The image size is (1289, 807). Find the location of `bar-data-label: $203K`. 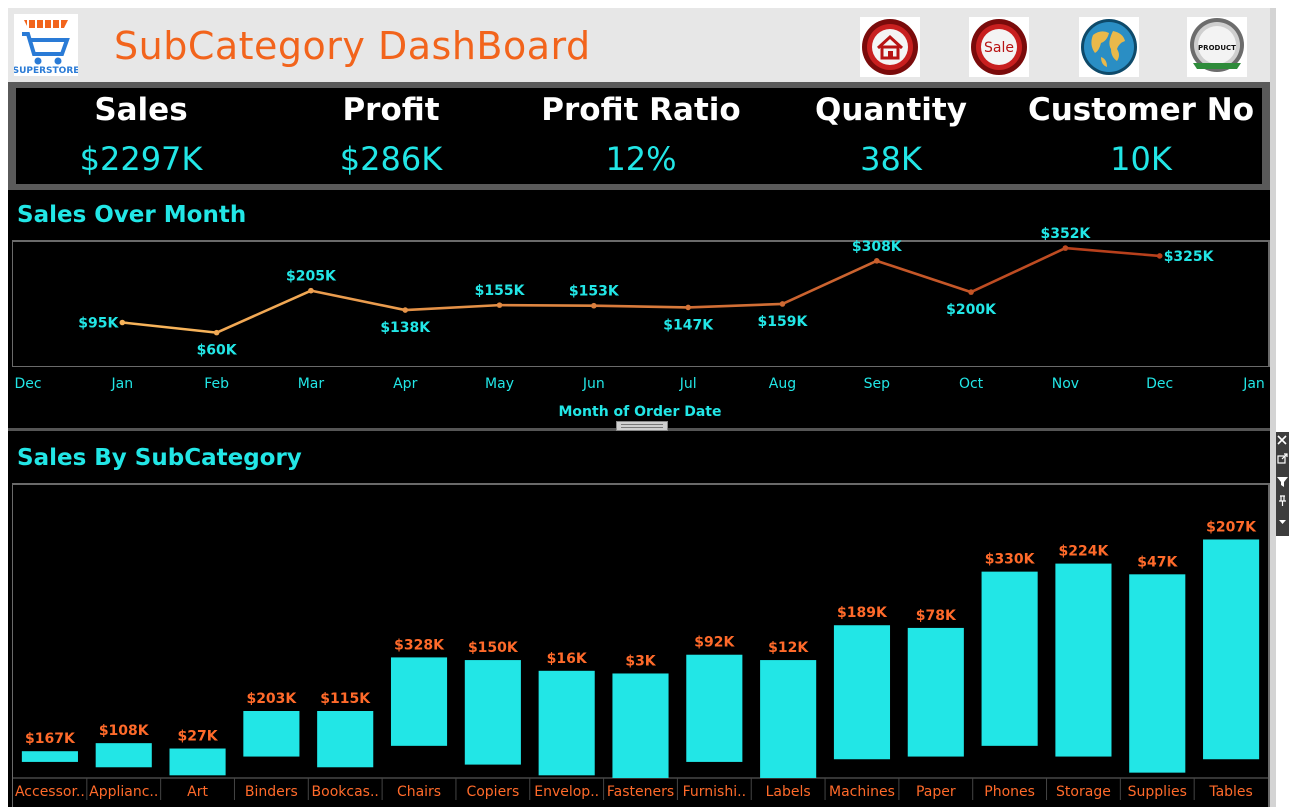

bar-data-label: $203K is located at coordinates (271, 699).